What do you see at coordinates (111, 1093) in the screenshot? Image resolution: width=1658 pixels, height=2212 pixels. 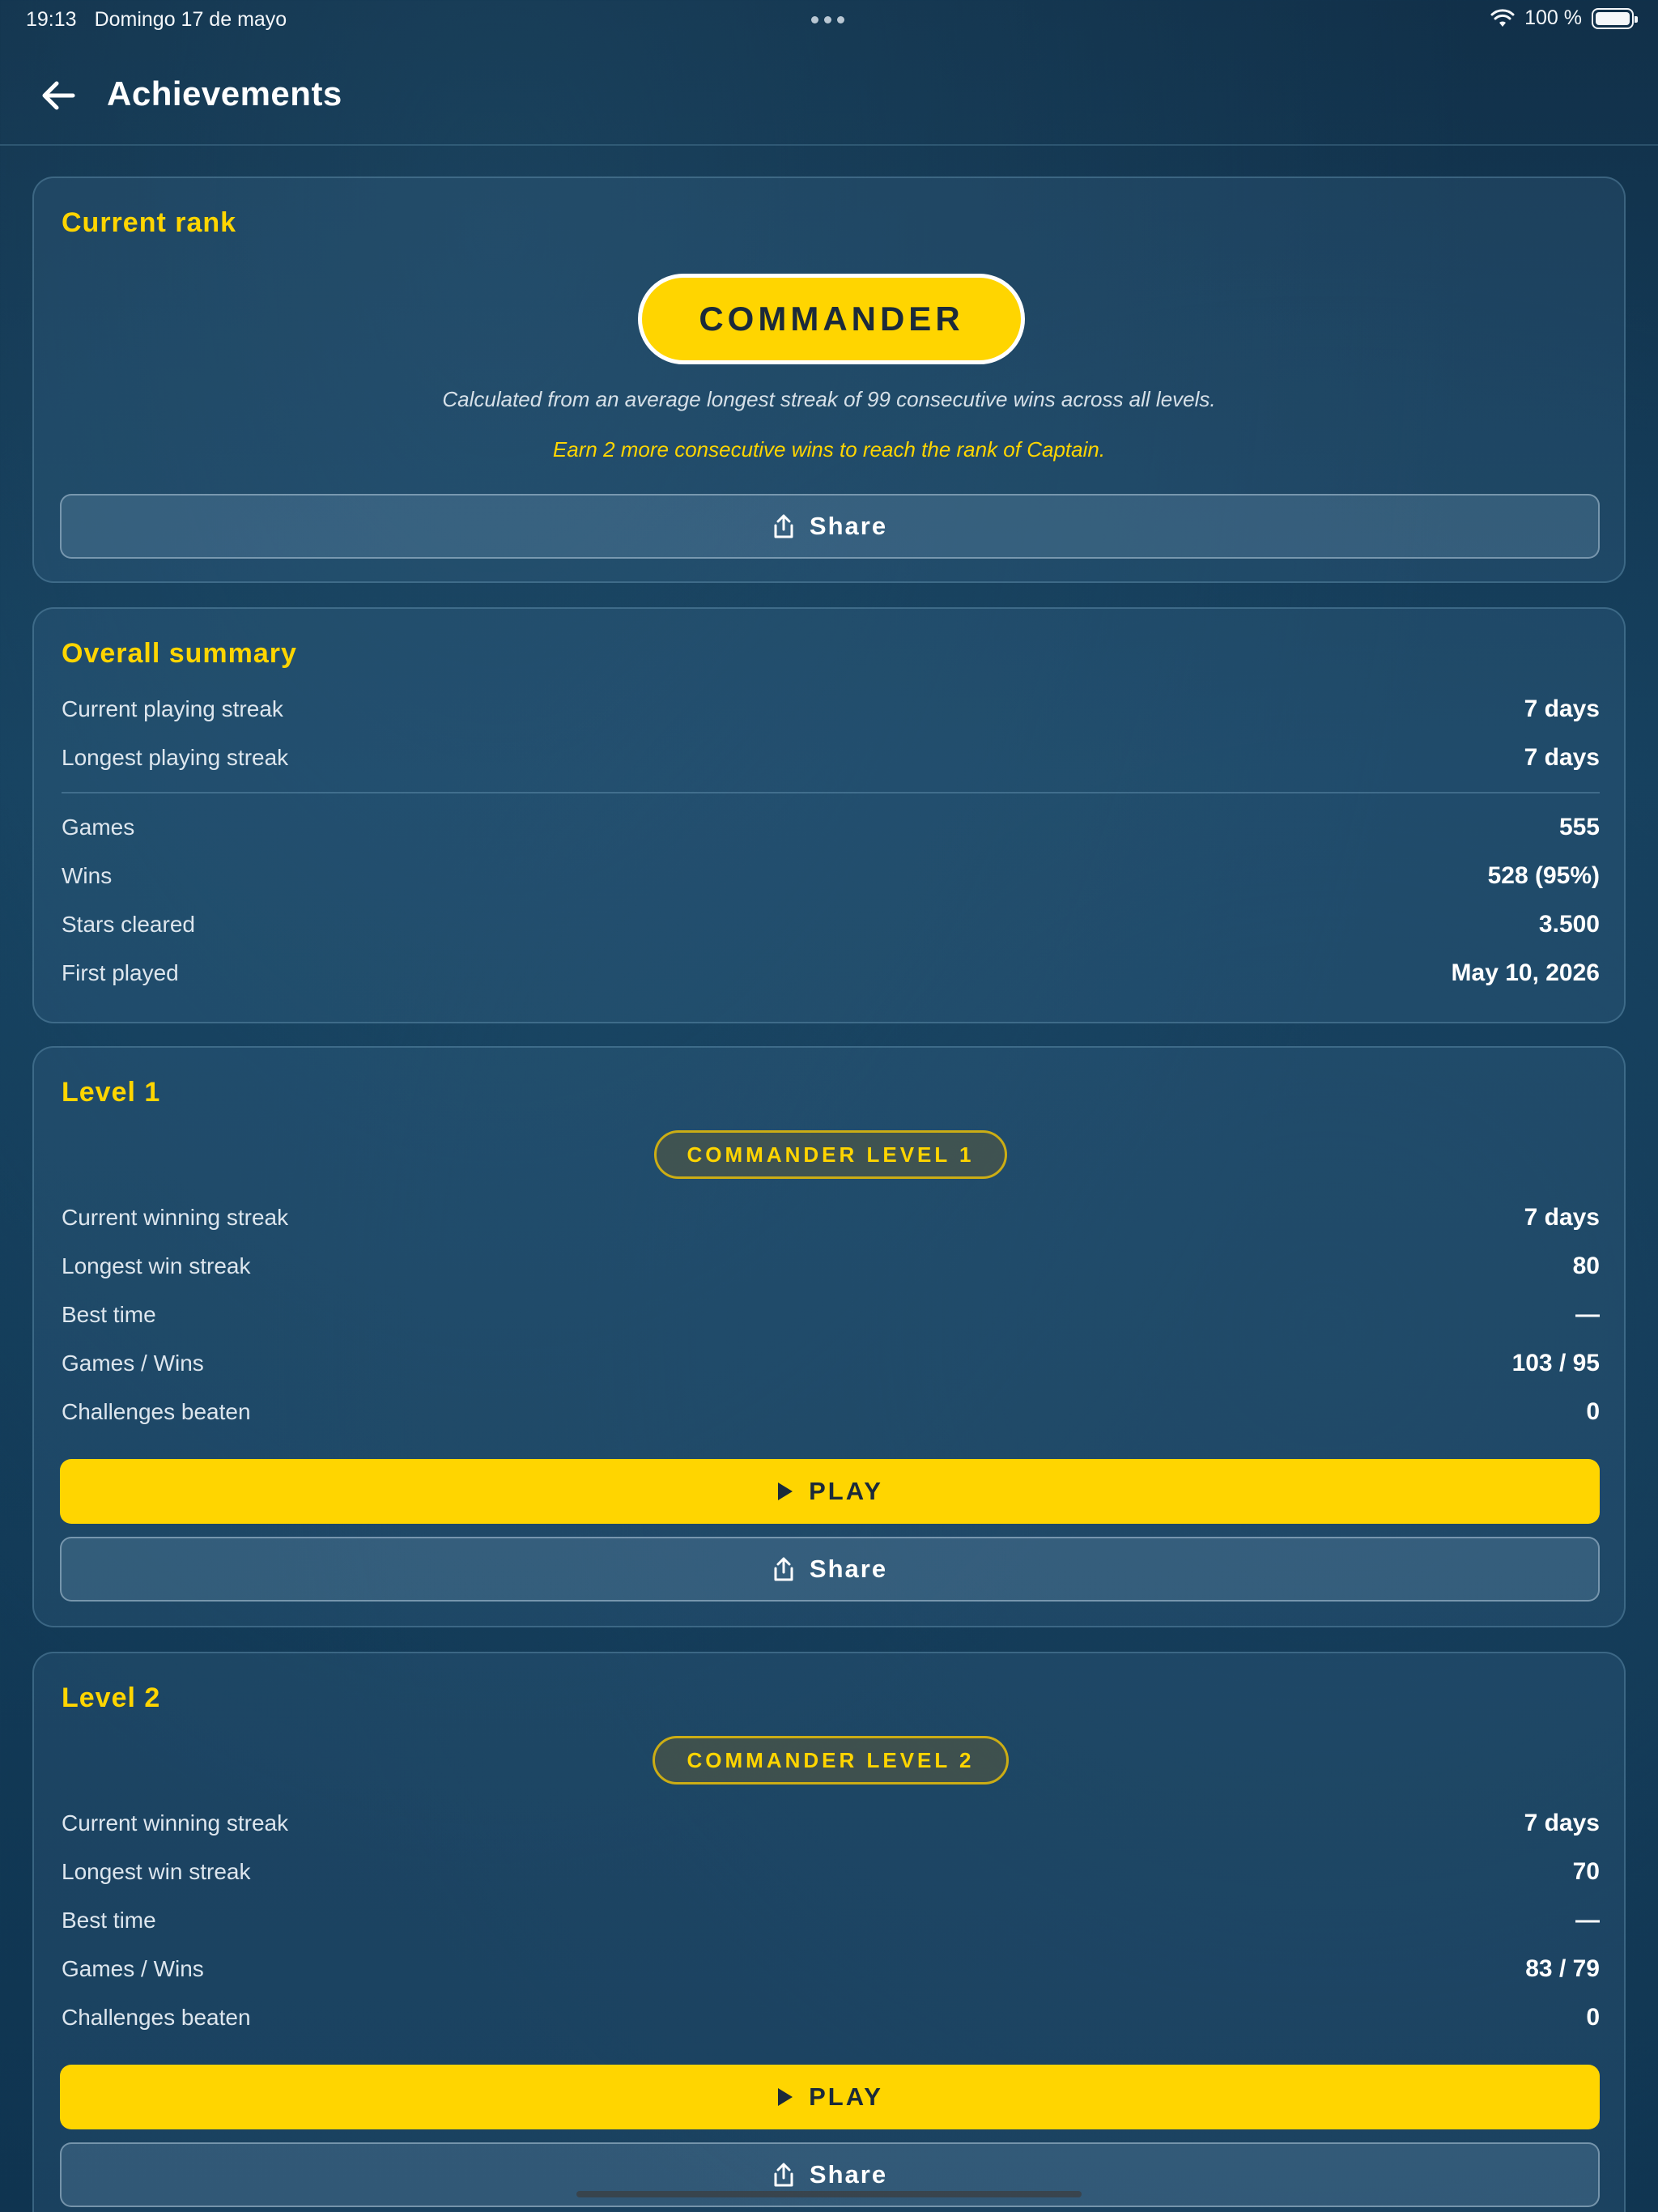 I see `level-title: Level 1` at bounding box center [111, 1093].